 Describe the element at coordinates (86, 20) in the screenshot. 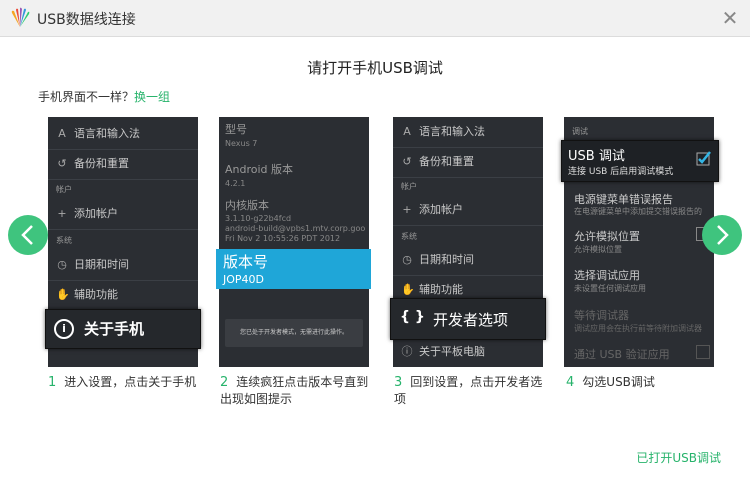

I see `window-title: USB数据线连接` at that location.